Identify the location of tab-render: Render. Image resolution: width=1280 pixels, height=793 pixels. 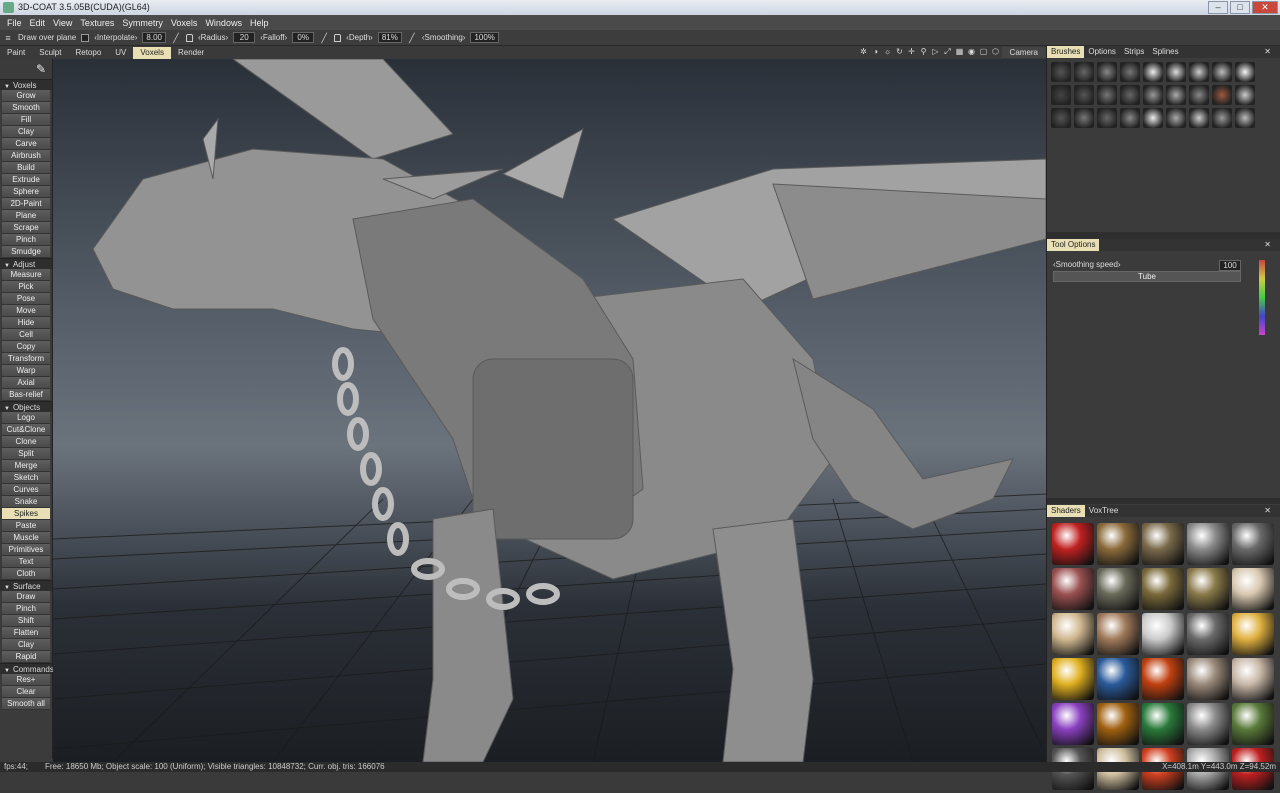
(191, 53).